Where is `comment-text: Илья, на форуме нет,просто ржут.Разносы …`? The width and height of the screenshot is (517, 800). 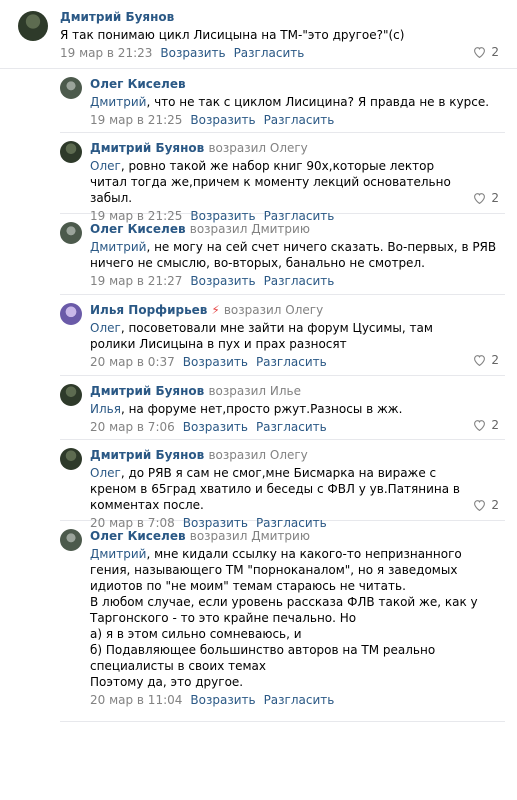
comment-text: Илья, на форуме нет,просто ржут.Разносы … is located at coordinates (246, 409).